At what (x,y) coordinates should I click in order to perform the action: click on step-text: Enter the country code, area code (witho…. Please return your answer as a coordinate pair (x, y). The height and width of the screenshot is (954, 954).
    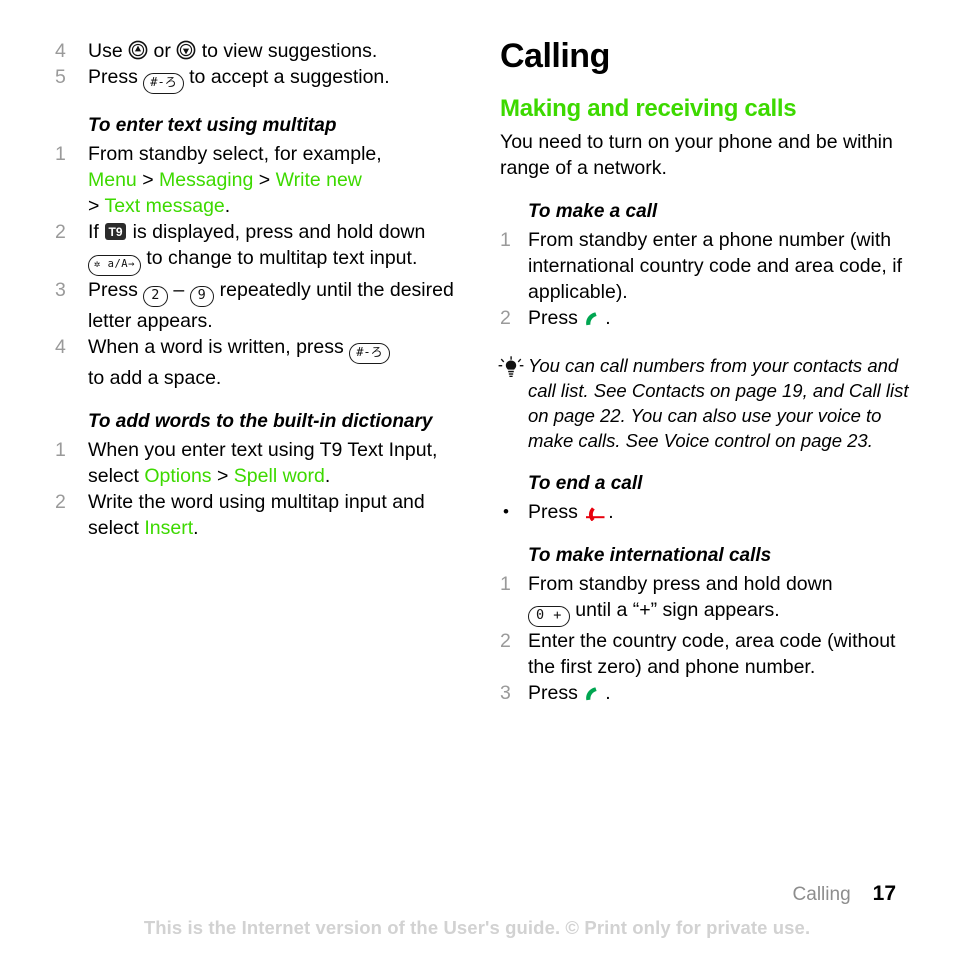
    Looking at the image, I should click on (712, 654).